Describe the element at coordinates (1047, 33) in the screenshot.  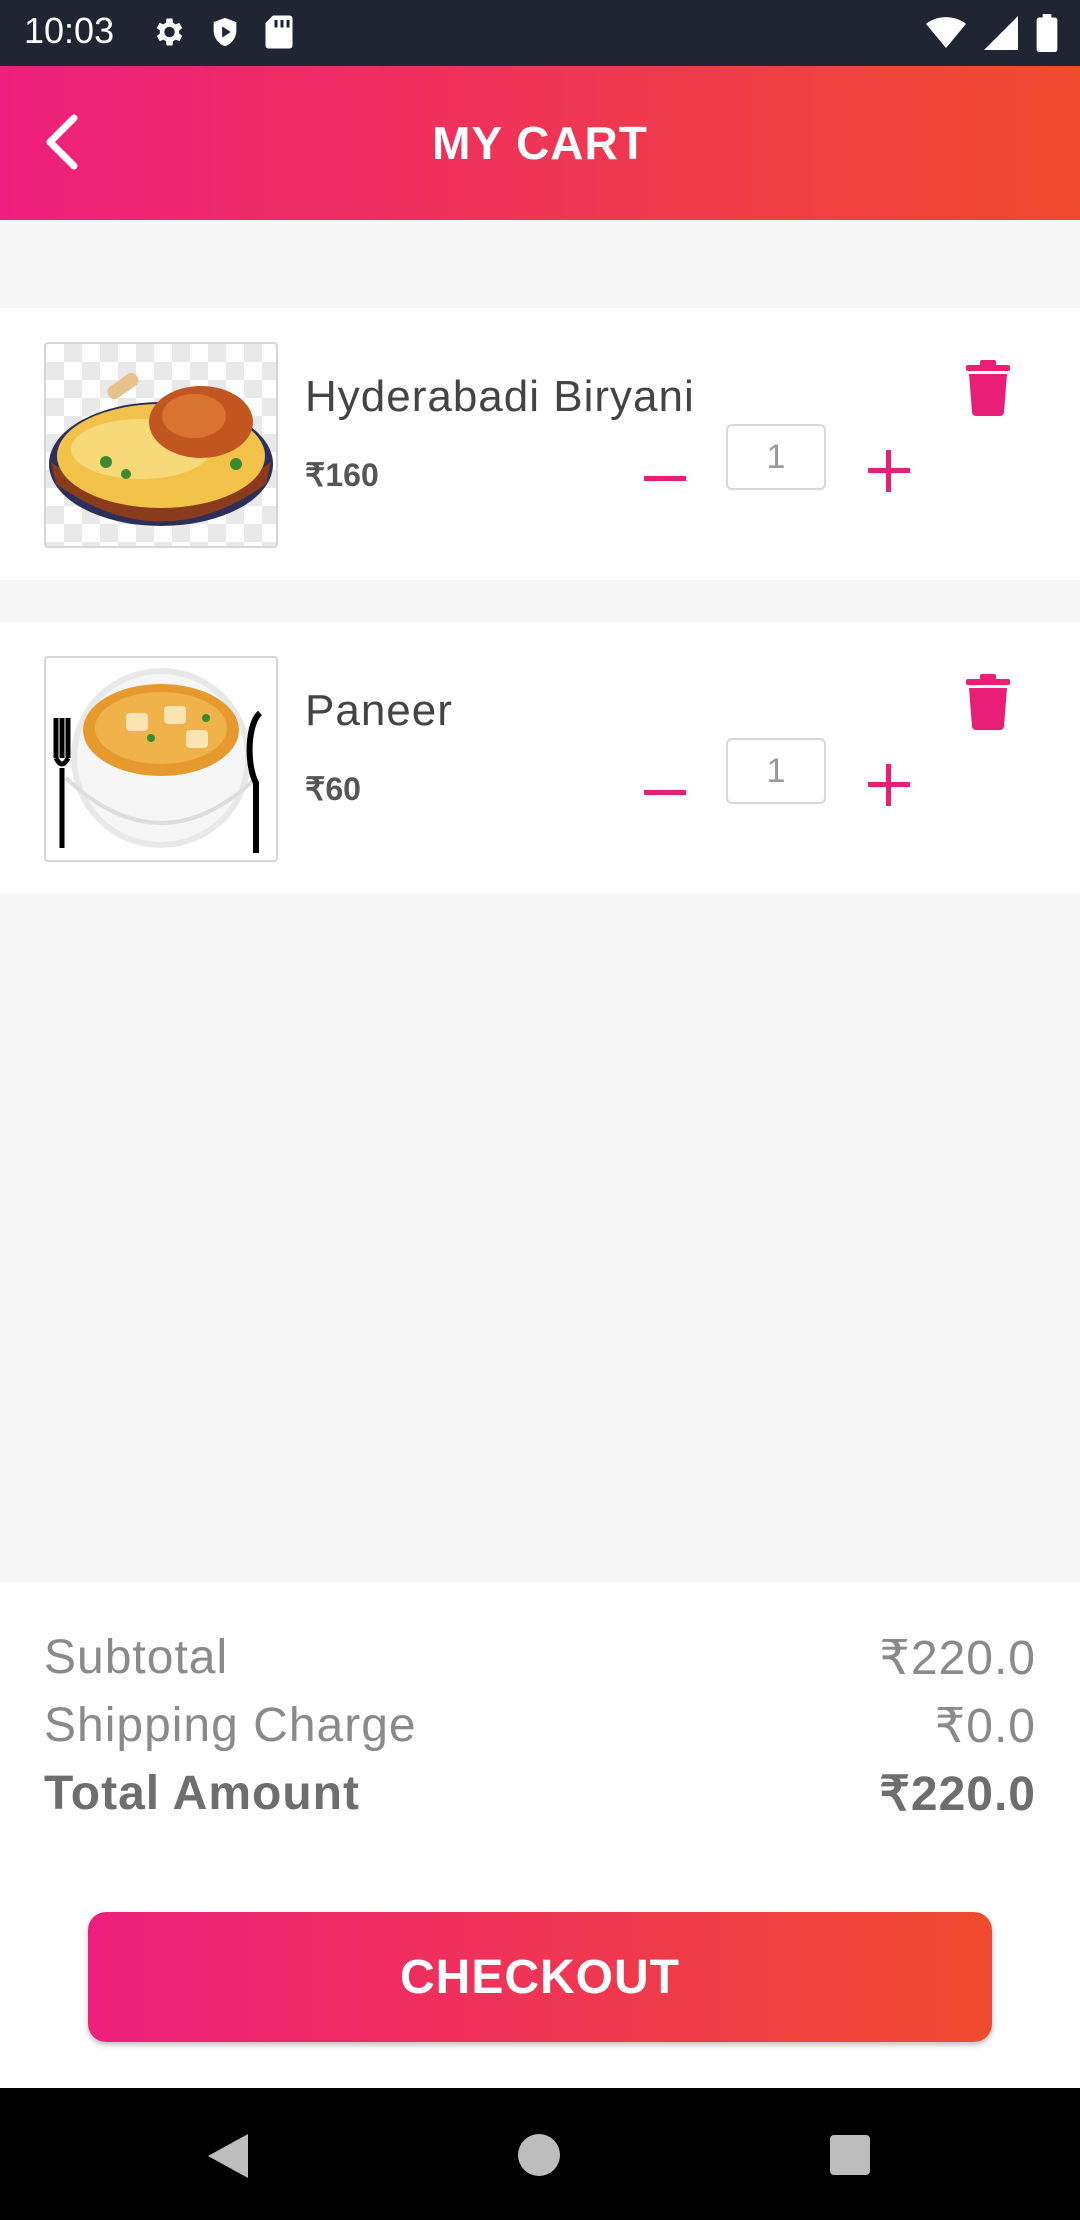
I see `battery-icon` at that location.